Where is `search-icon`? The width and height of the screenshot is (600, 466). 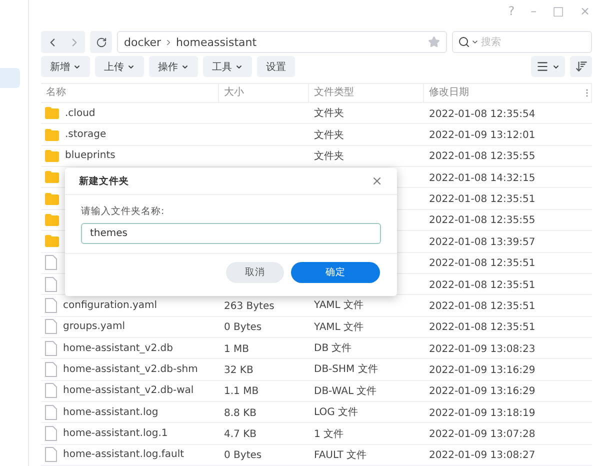
search-icon is located at coordinates (464, 42).